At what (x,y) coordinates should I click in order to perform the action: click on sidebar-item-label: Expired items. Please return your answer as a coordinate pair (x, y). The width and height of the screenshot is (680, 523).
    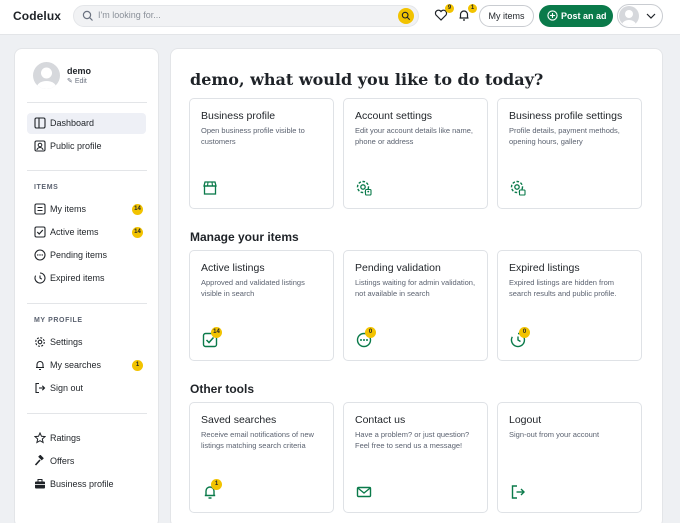
    Looking at the image, I should click on (77, 278).